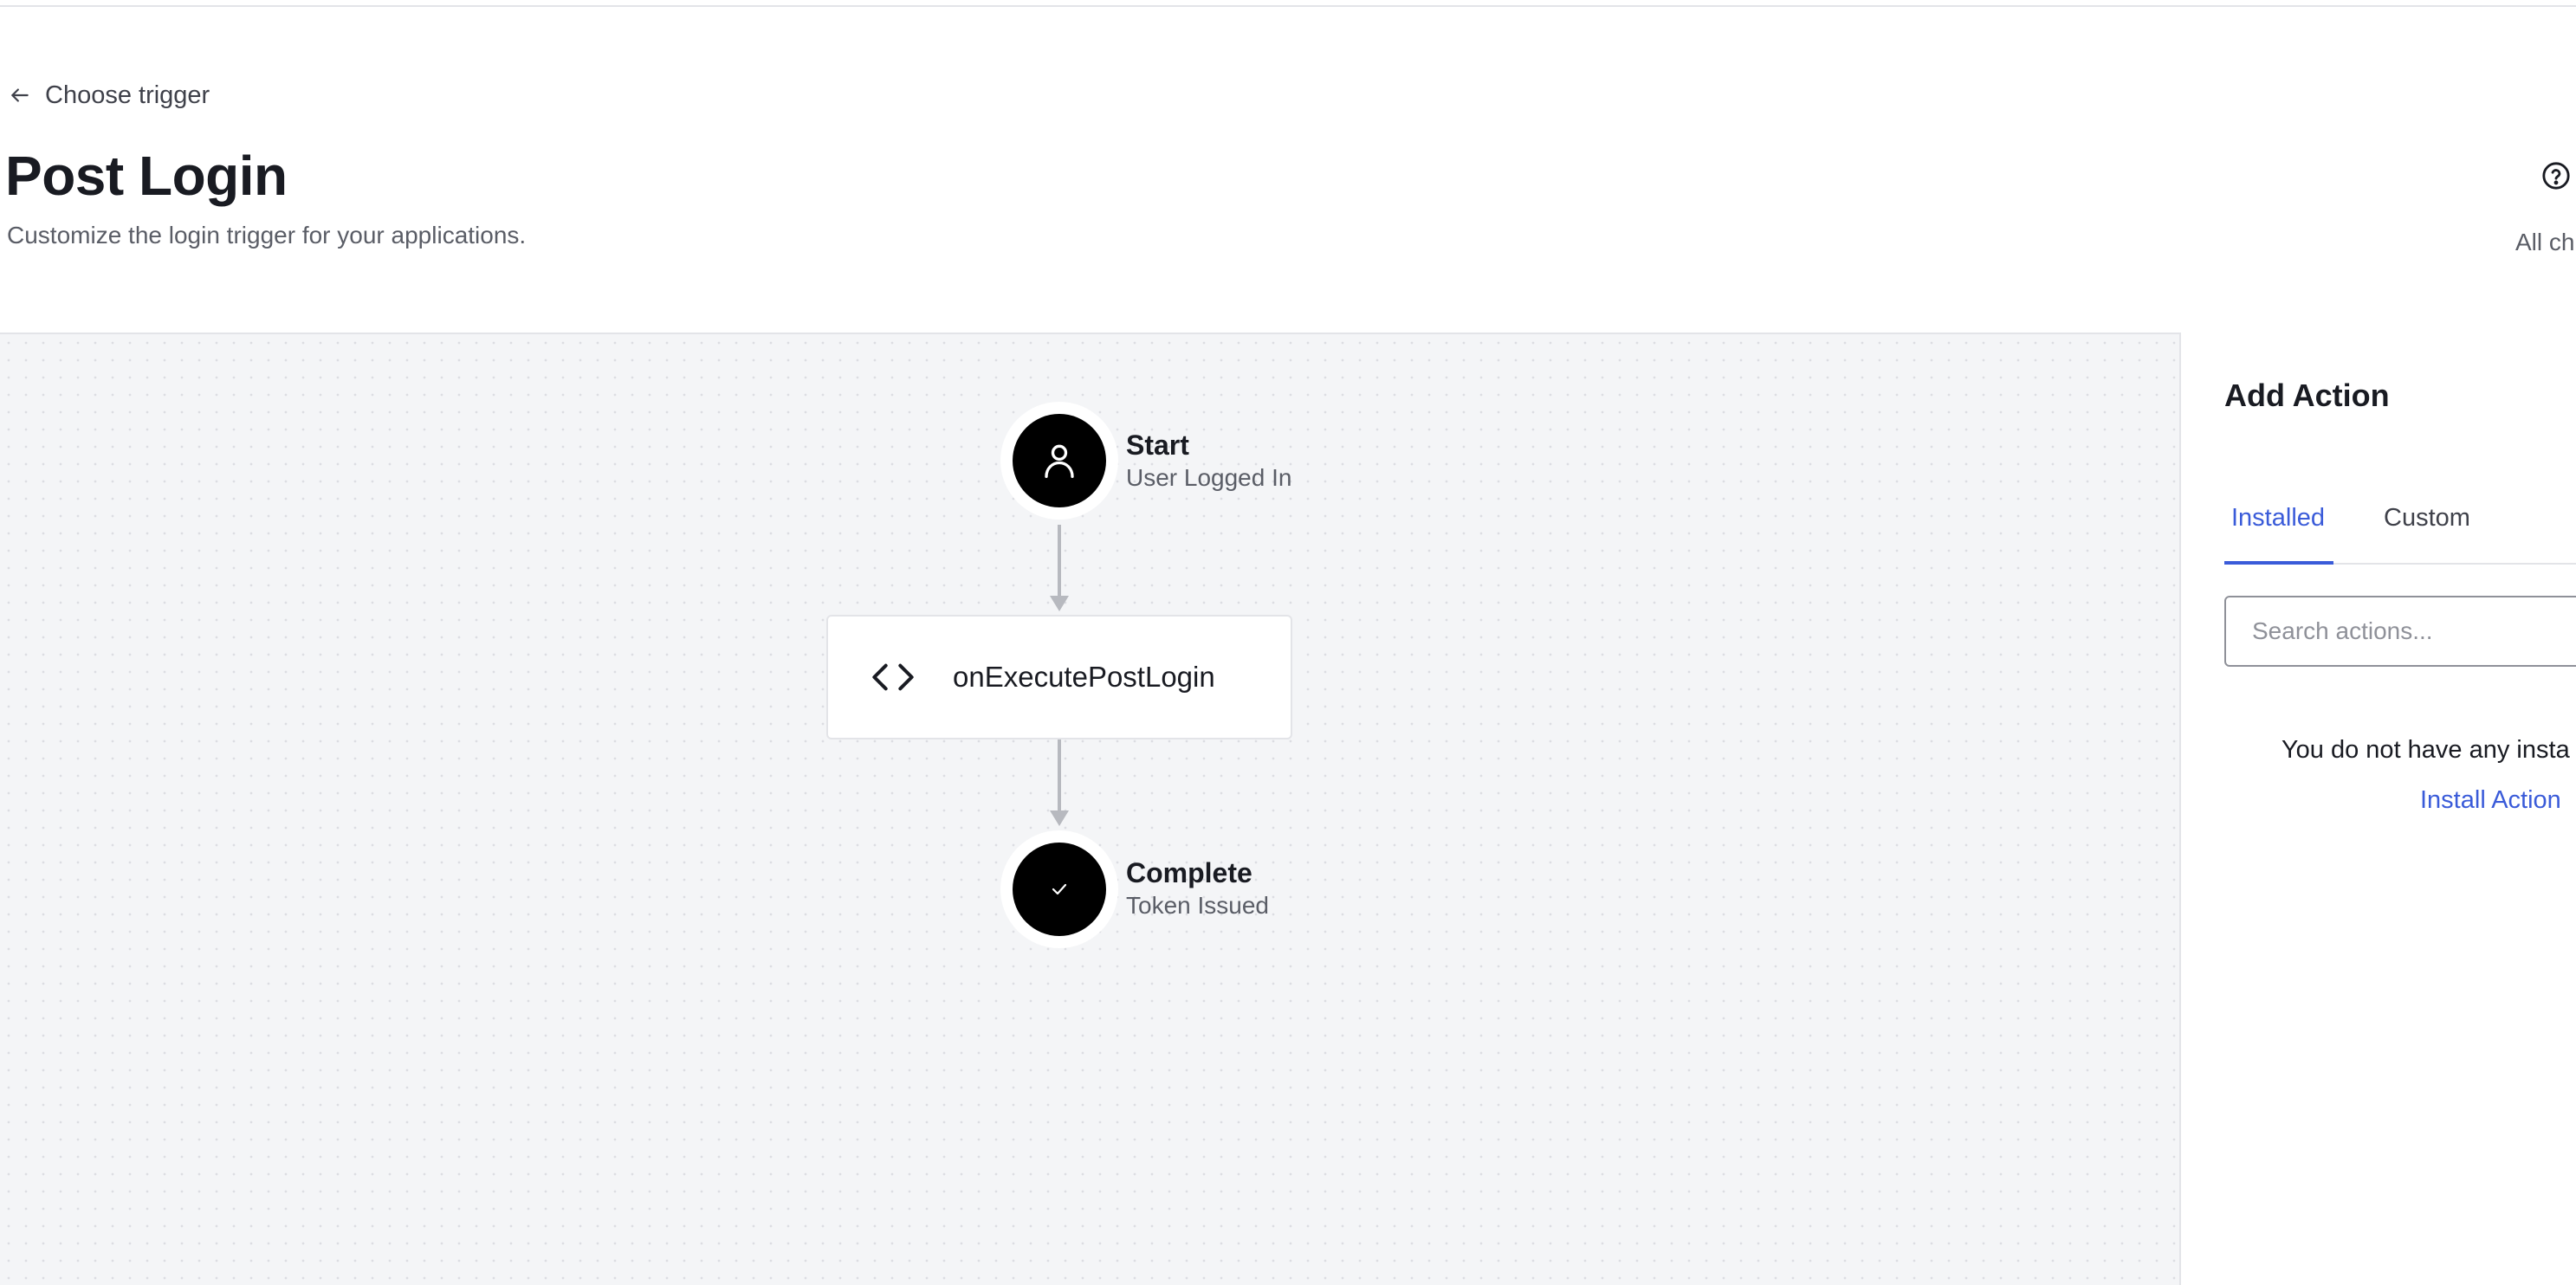 Image resolution: width=2576 pixels, height=1285 pixels. What do you see at coordinates (2556, 175) in the screenshot?
I see `help-icon` at bounding box center [2556, 175].